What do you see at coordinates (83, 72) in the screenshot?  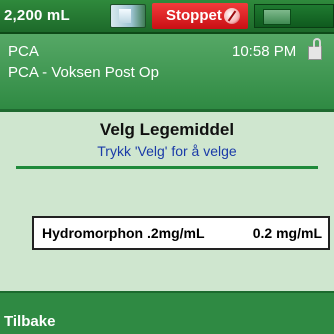 I see `header-subtitle: PCA - Voksen Post Op` at bounding box center [83, 72].